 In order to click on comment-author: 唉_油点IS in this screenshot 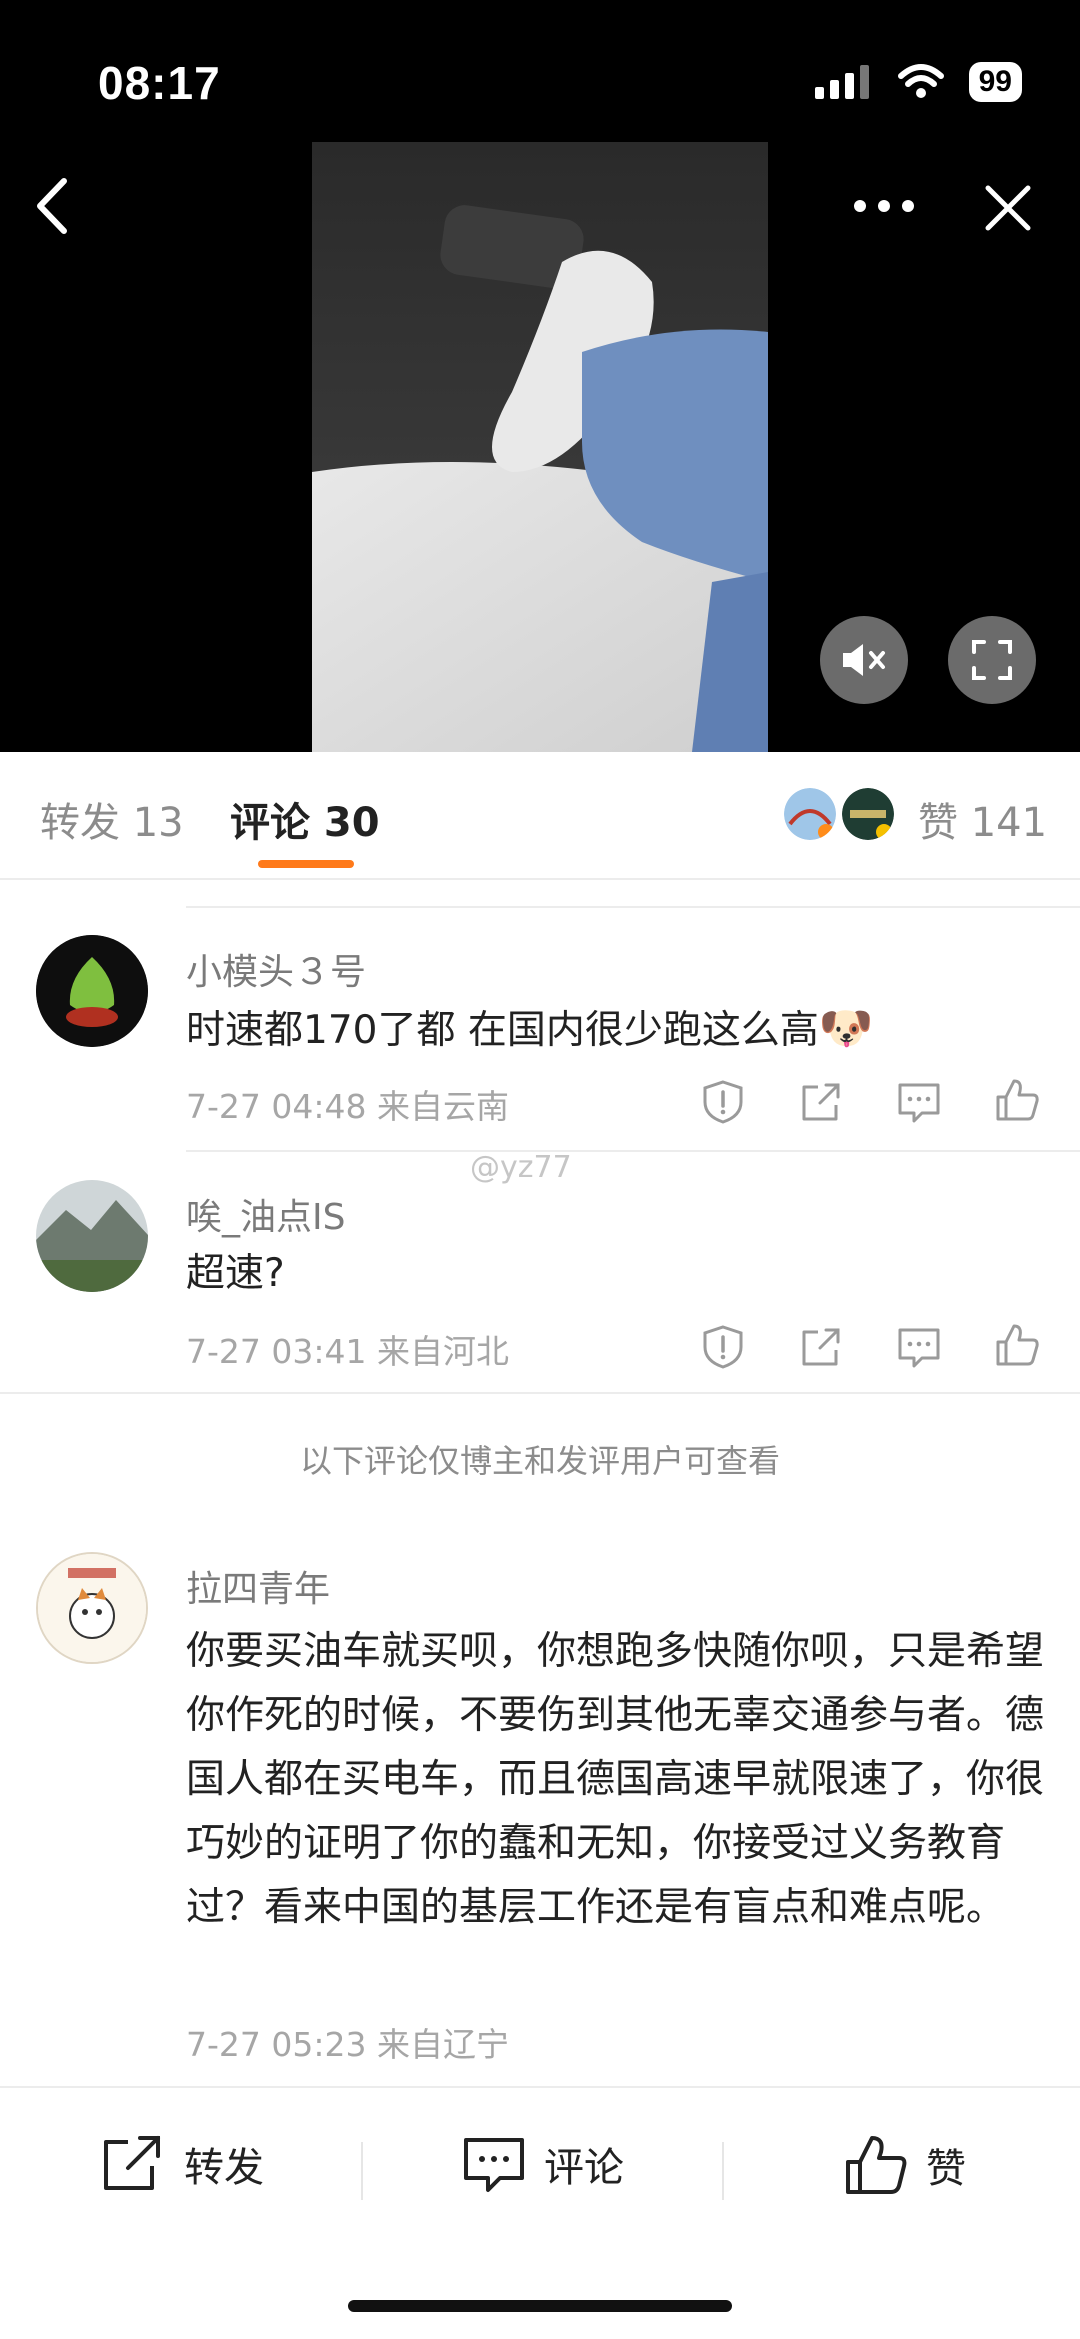, I will do `click(265, 1214)`.